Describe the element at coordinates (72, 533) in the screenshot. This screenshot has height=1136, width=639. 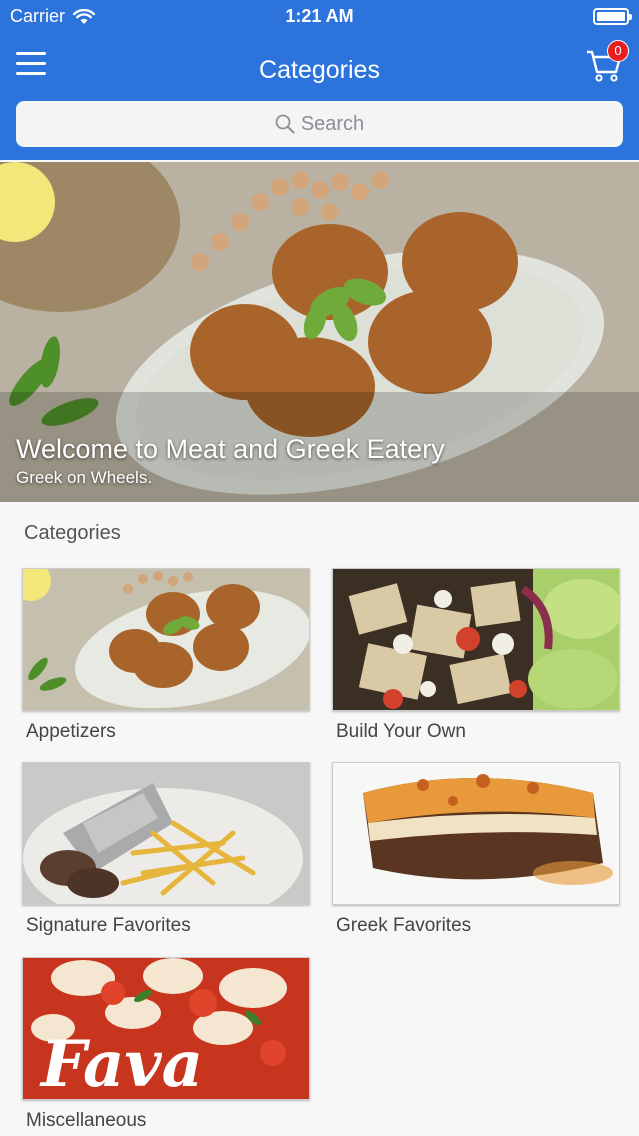
I see `section-title: Categories` at that location.